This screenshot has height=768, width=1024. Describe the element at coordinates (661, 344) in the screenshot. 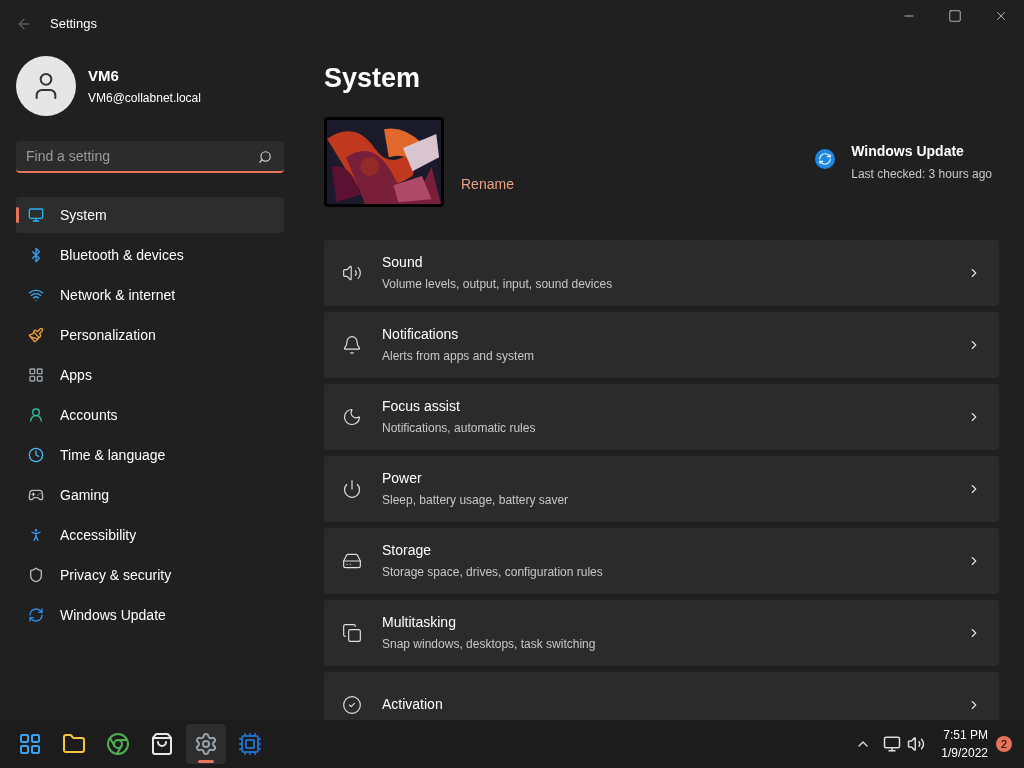

I see `settings-card: Notifications Alerts from apps and system` at that location.